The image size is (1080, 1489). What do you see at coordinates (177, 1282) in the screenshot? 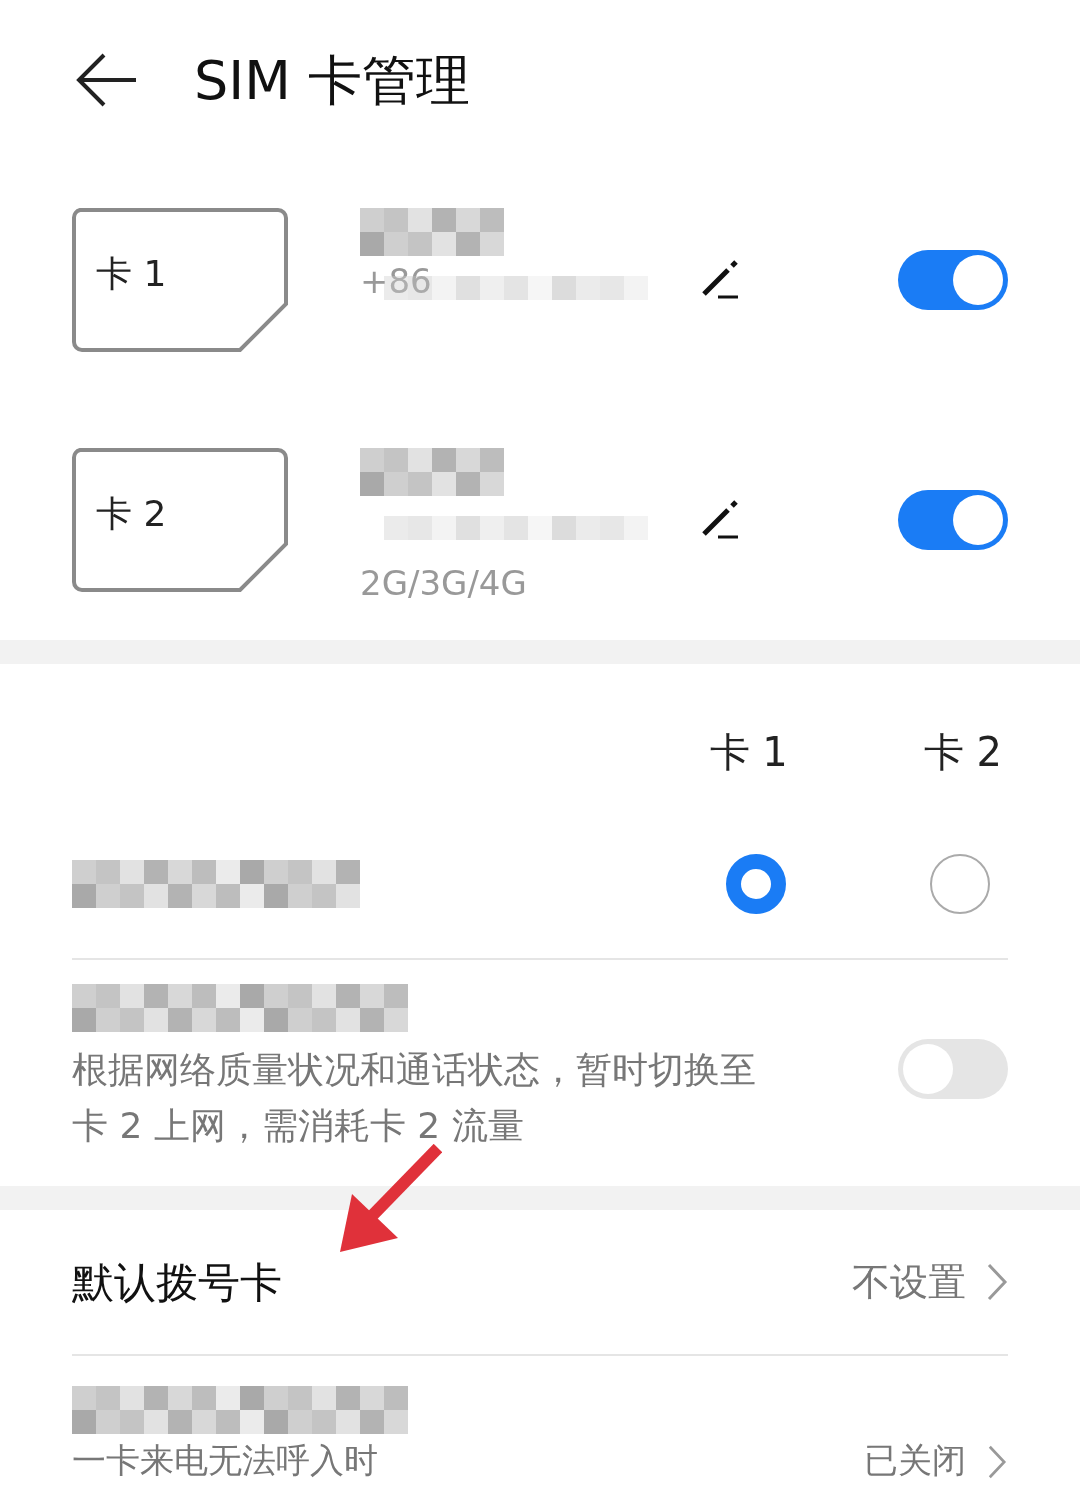
I see `setting-label: 默认拨号卡` at bounding box center [177, 1282].